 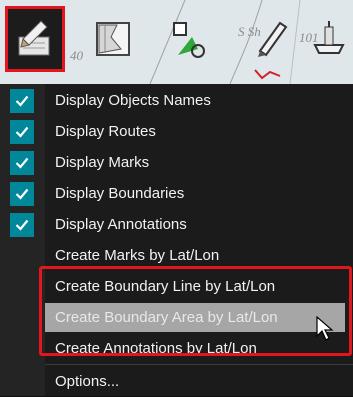 I want to click on chart-label-sounding: 40, so click(x=76, y=55).